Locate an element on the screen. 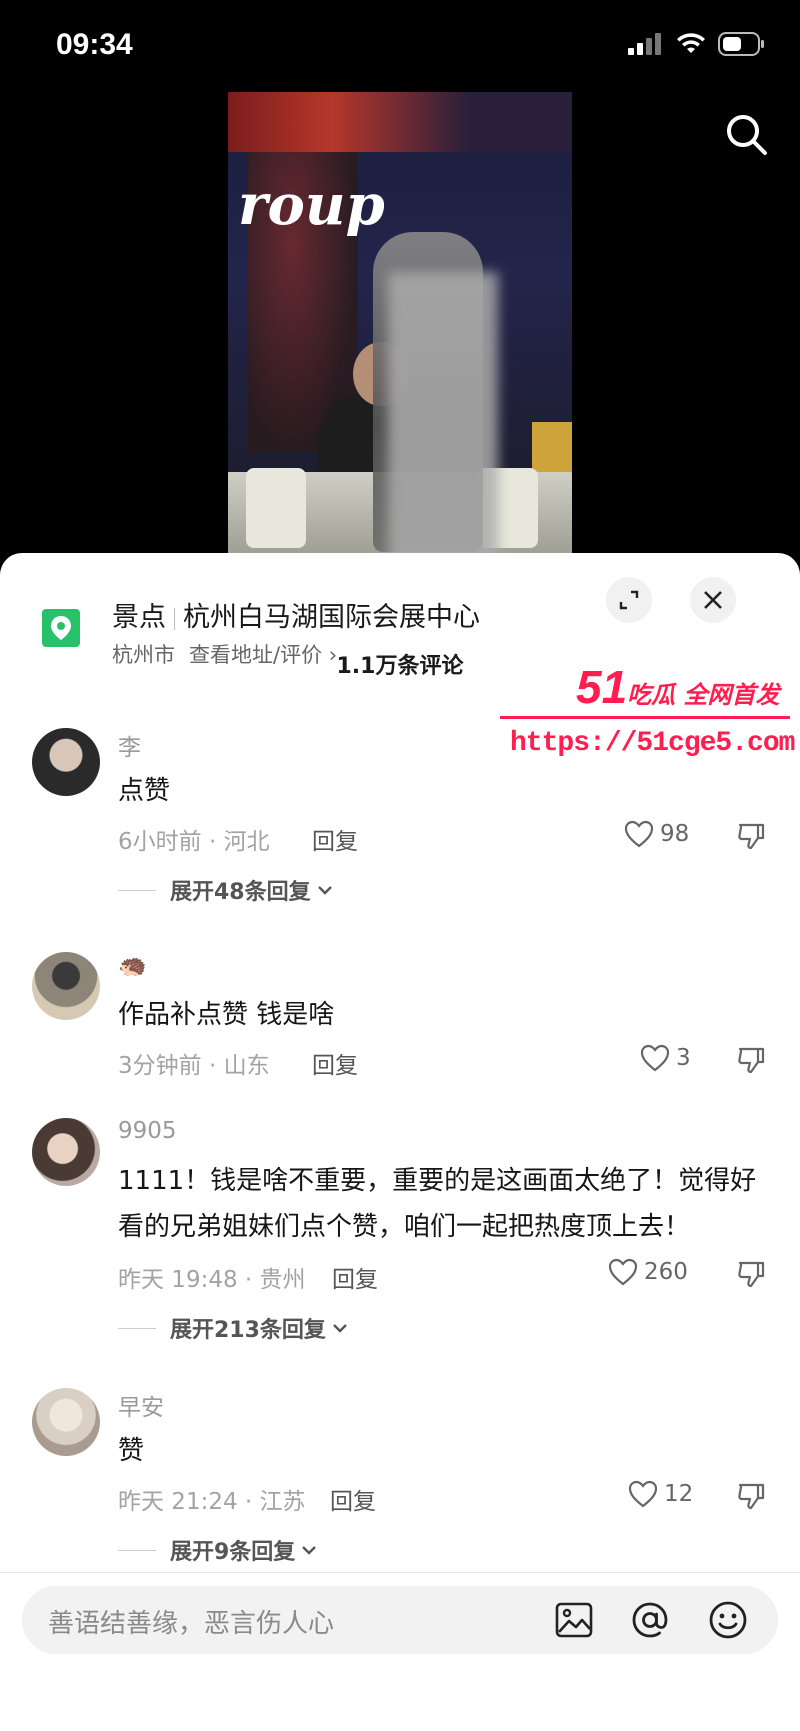 This screenshot has height=1731, width=800. close-icon is located at coordinates (713, 600).